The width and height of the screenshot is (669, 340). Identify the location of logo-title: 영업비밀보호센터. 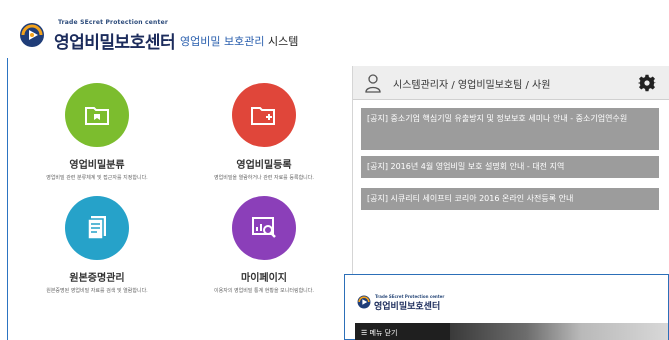
(115, 40).